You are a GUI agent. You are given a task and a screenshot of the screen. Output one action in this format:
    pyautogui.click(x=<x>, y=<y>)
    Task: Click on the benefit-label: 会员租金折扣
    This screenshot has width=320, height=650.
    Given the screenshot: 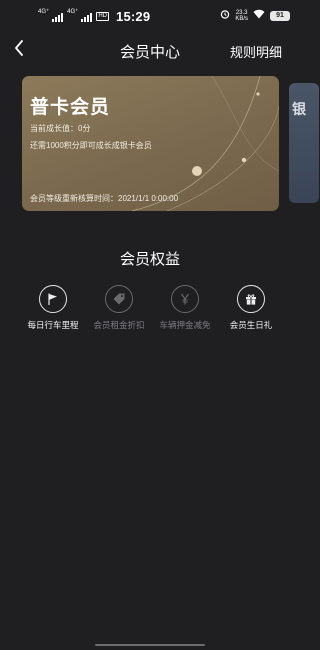 What is the action you would take?
    pyautogui.click(x=119, y=325)
    